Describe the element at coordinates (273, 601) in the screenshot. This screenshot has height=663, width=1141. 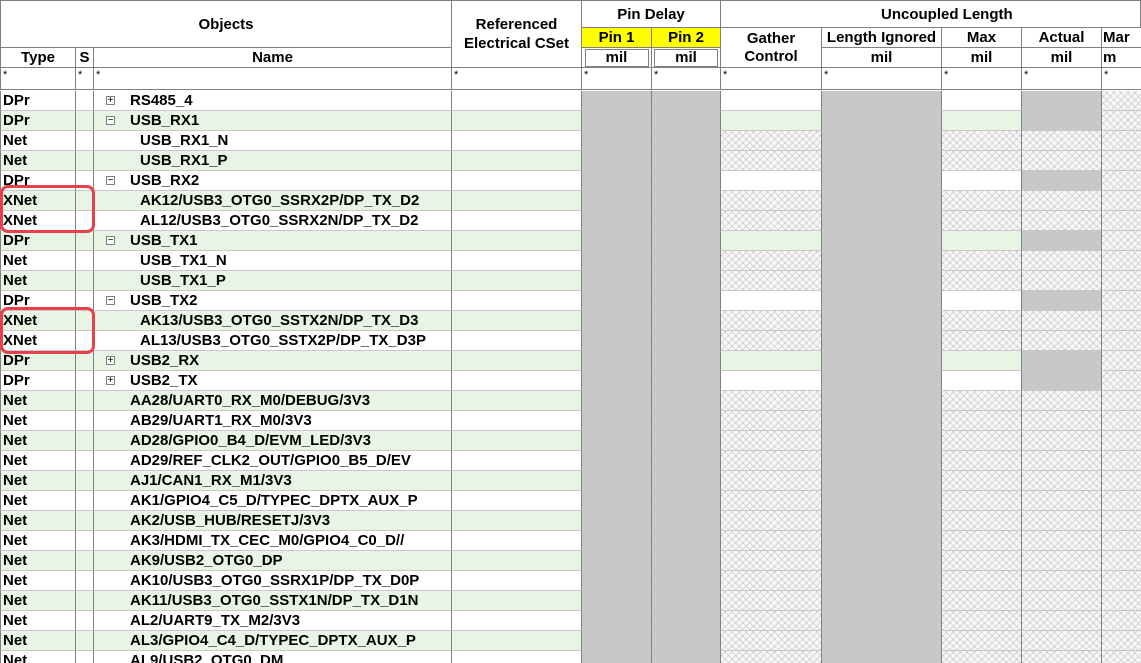
I see `cell-name: AK11/USB3_OTG0_SSTX1N/DP_TX_D1N` at that location.